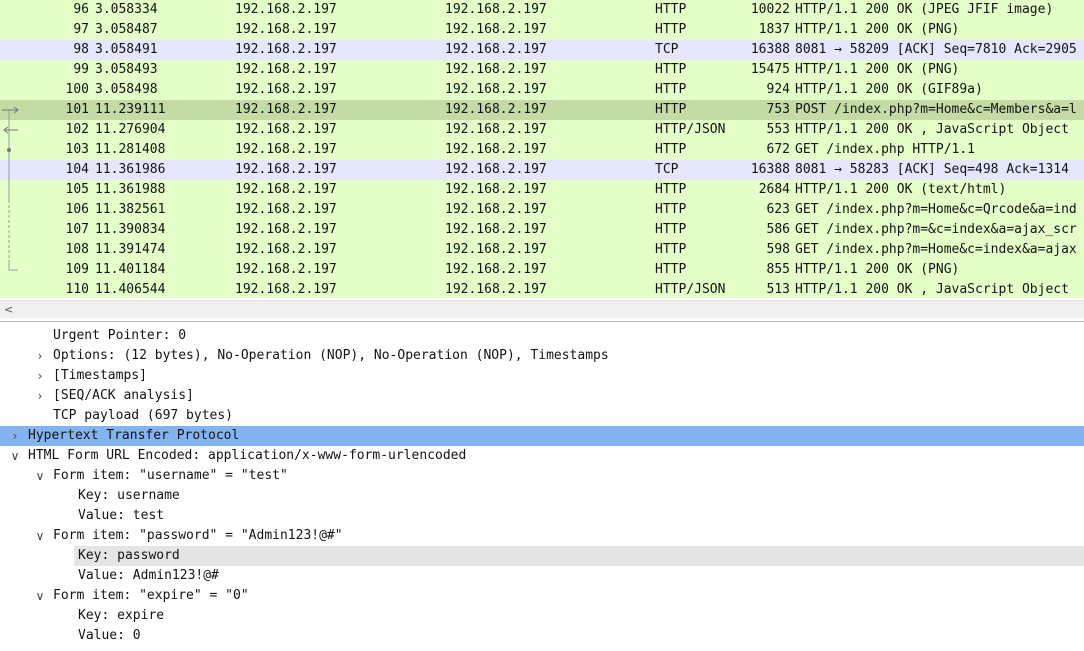 The width and height of the screenshot is (1084, 651). Describe the element at coordinates (877, 29) in the screenshot. I see `packet-info: HTTP/1.1 200 OK (PNG)` at that location.